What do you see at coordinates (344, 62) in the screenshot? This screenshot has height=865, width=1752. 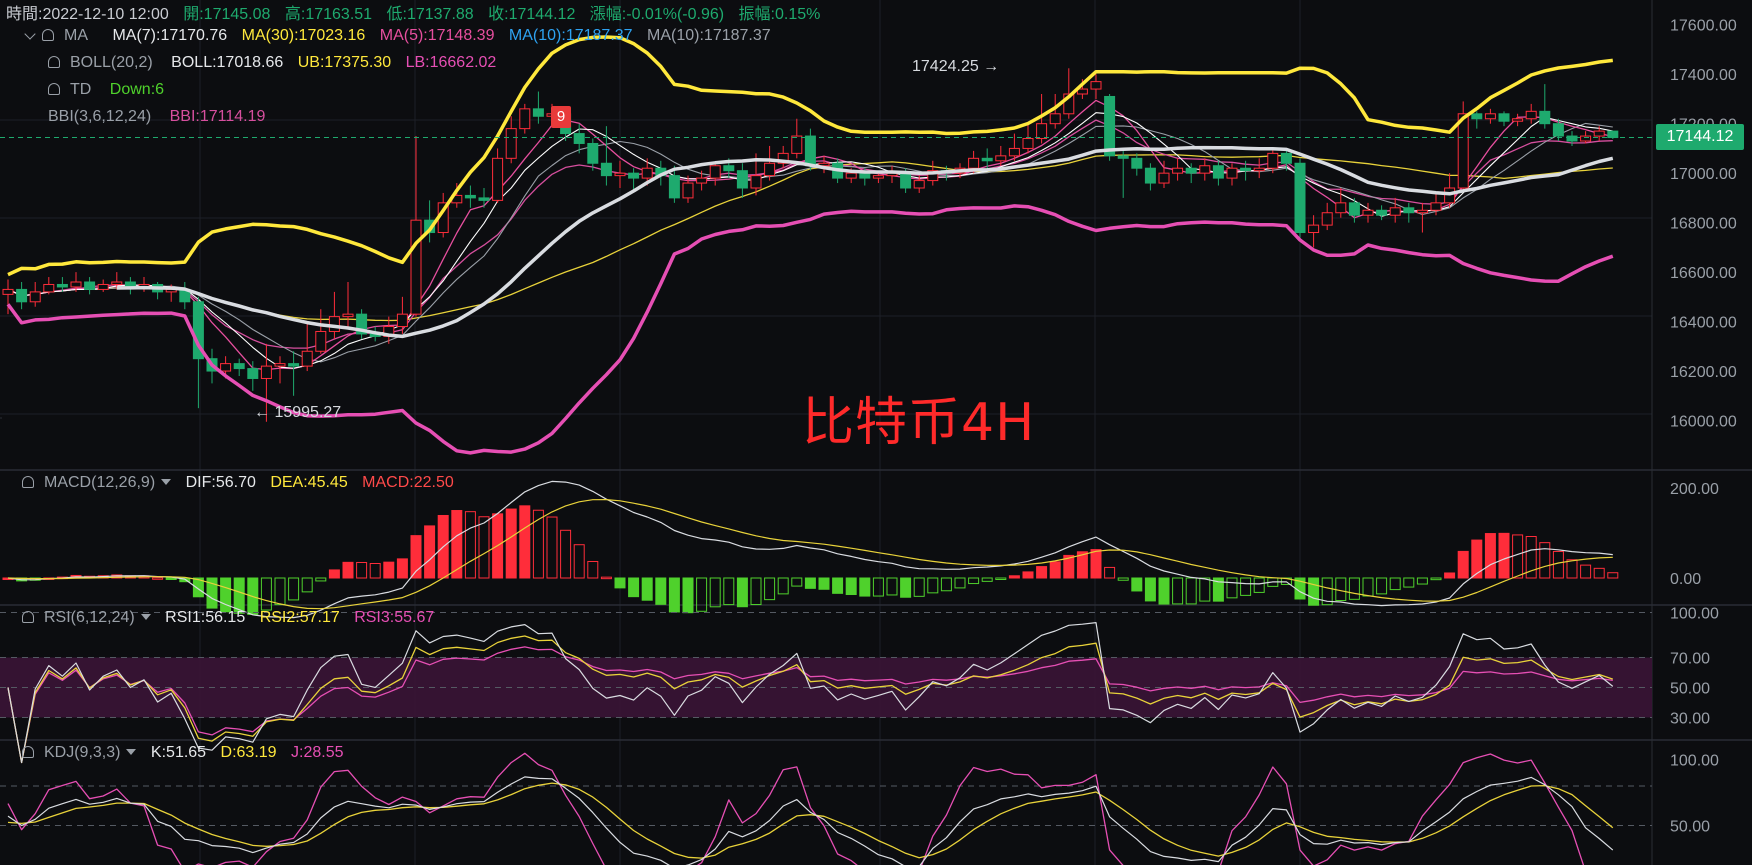 I see `boll-ub-value: UB:17375.30` at bounding box center [344, 62].